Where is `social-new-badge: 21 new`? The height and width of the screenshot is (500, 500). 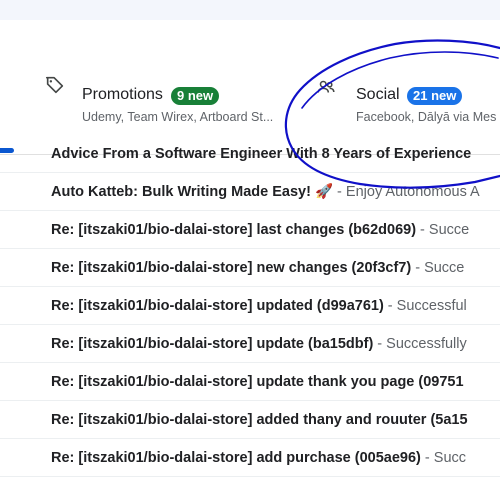 social-new-badge: 21 new is located at coordinates (435, 96).